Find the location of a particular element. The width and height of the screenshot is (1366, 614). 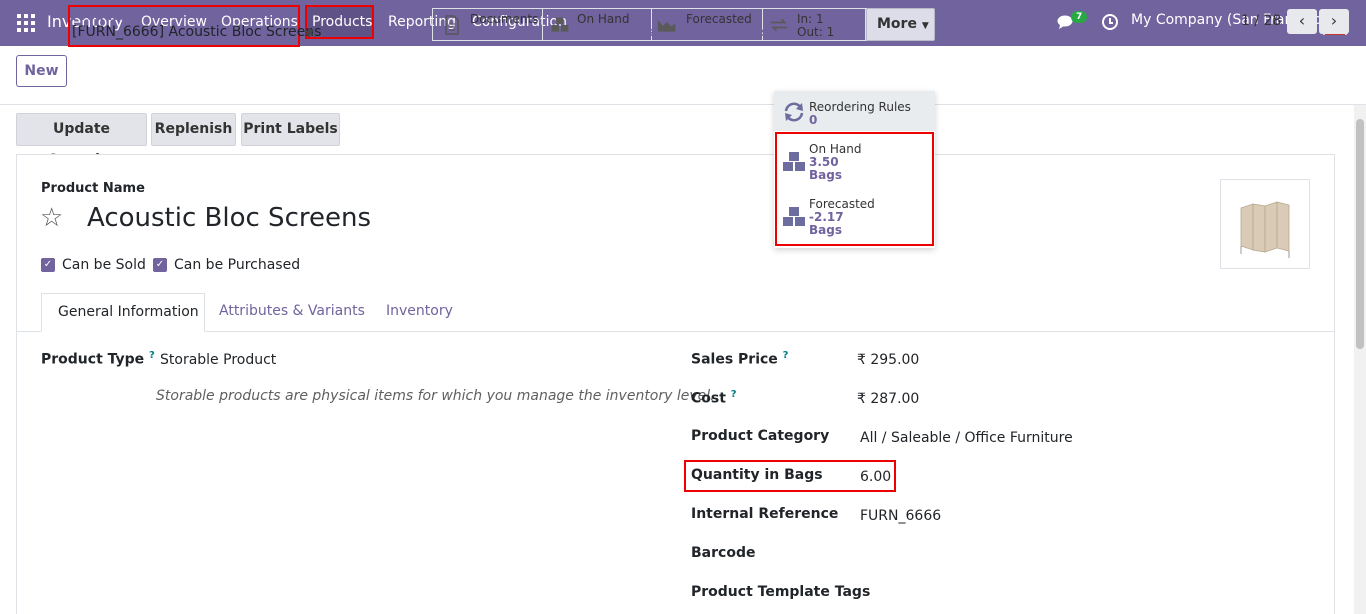

cost-field: ₹ 287.00 is located at coordinates (888, 399).